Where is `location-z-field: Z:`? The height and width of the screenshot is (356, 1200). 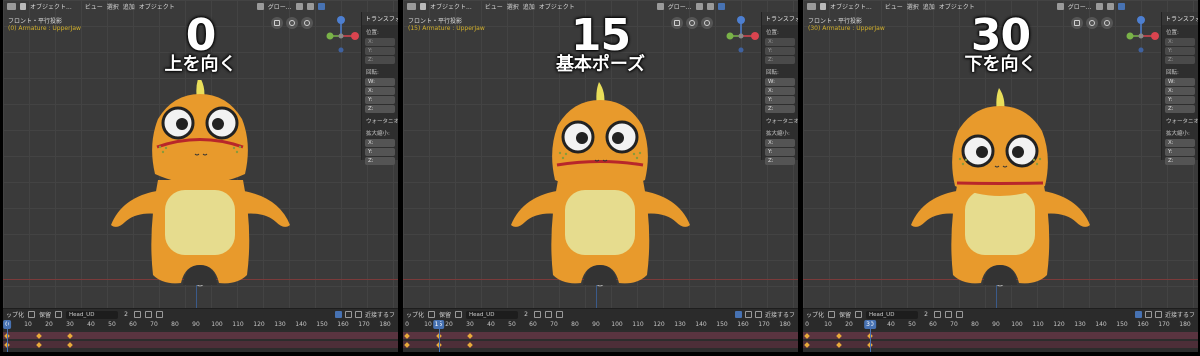 location-z-field: Z: is located at coordinates (780, 60).